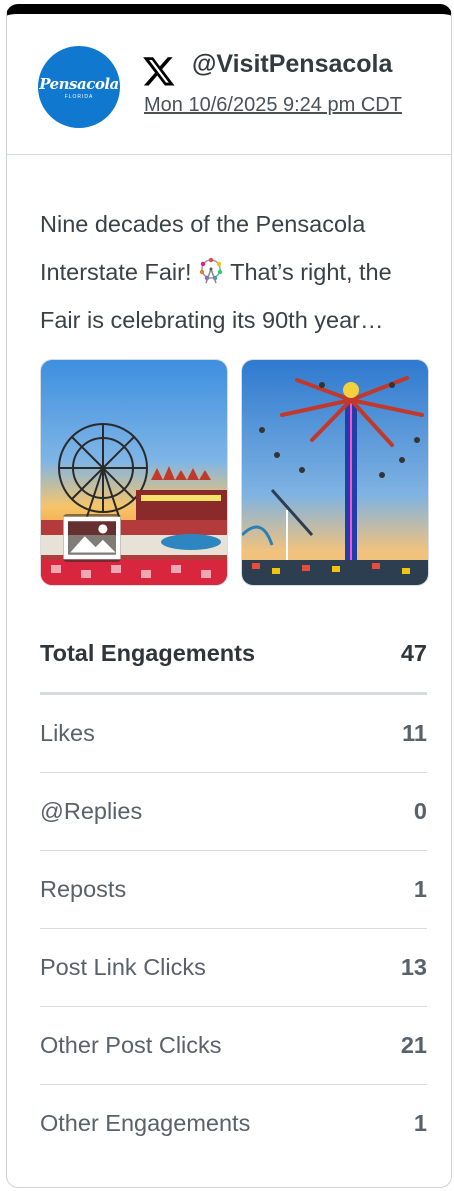  What do you see at coordinates (292, 64) in the screenshot?
I see `account-handle: @VisitPensacola` at bounding box center [292, 64].